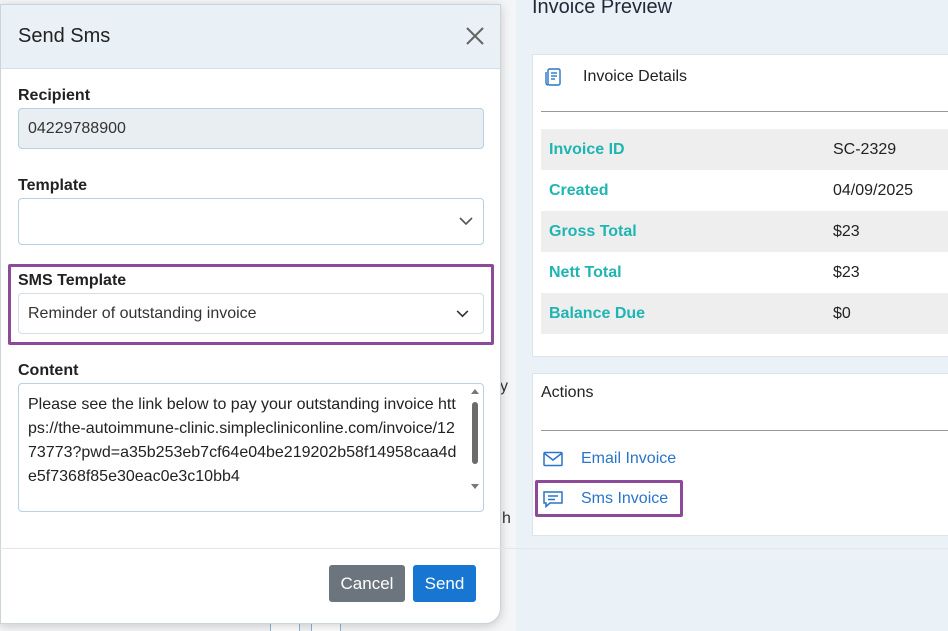  What do you see at coordinates (865, 149) in the screenshot?
I see `detail-value: SC-2329` at bounding box center [865, 149].